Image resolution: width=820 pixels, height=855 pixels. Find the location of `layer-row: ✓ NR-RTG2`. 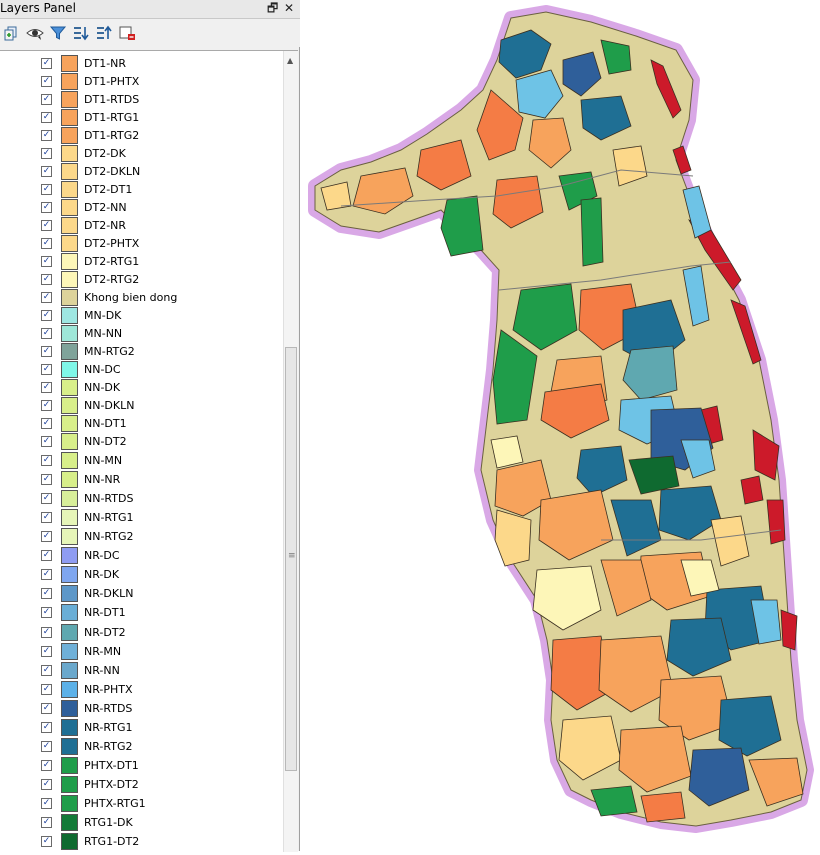

layer-row: ✓ NR-RTG2 is located at coordinates (141, 747).